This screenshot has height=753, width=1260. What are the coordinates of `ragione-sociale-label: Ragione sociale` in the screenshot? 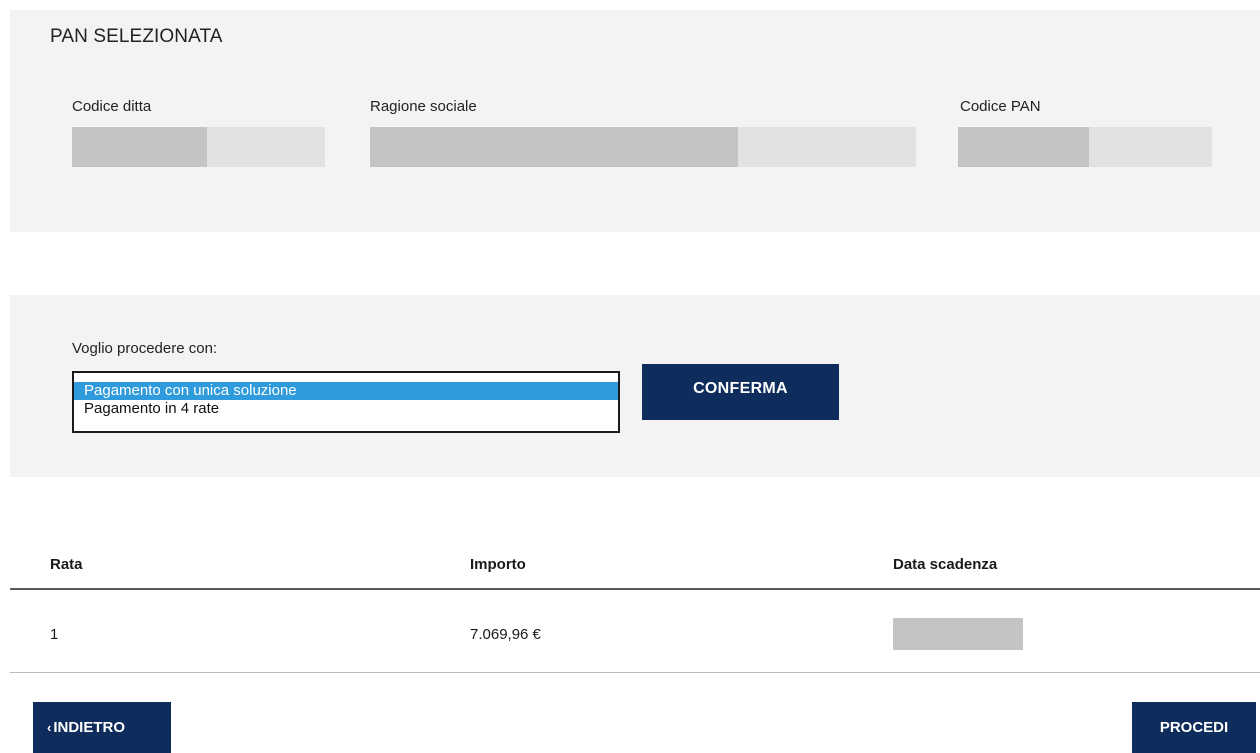 It's located at (423, 106).